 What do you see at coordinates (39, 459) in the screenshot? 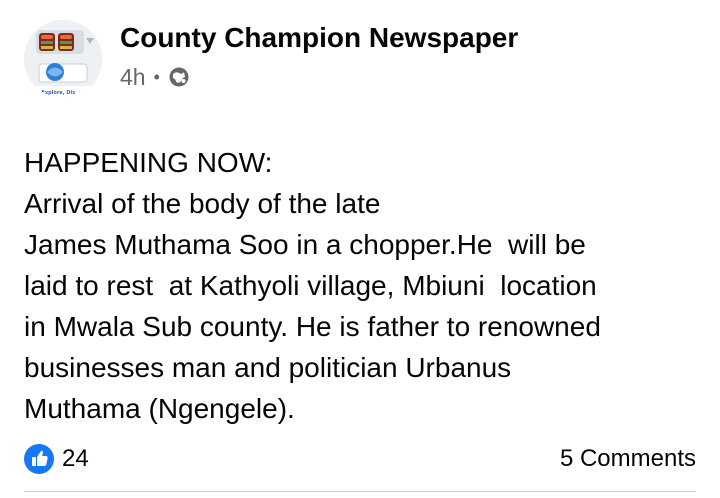
I see `like-icon` at bounding box center [39, 459].